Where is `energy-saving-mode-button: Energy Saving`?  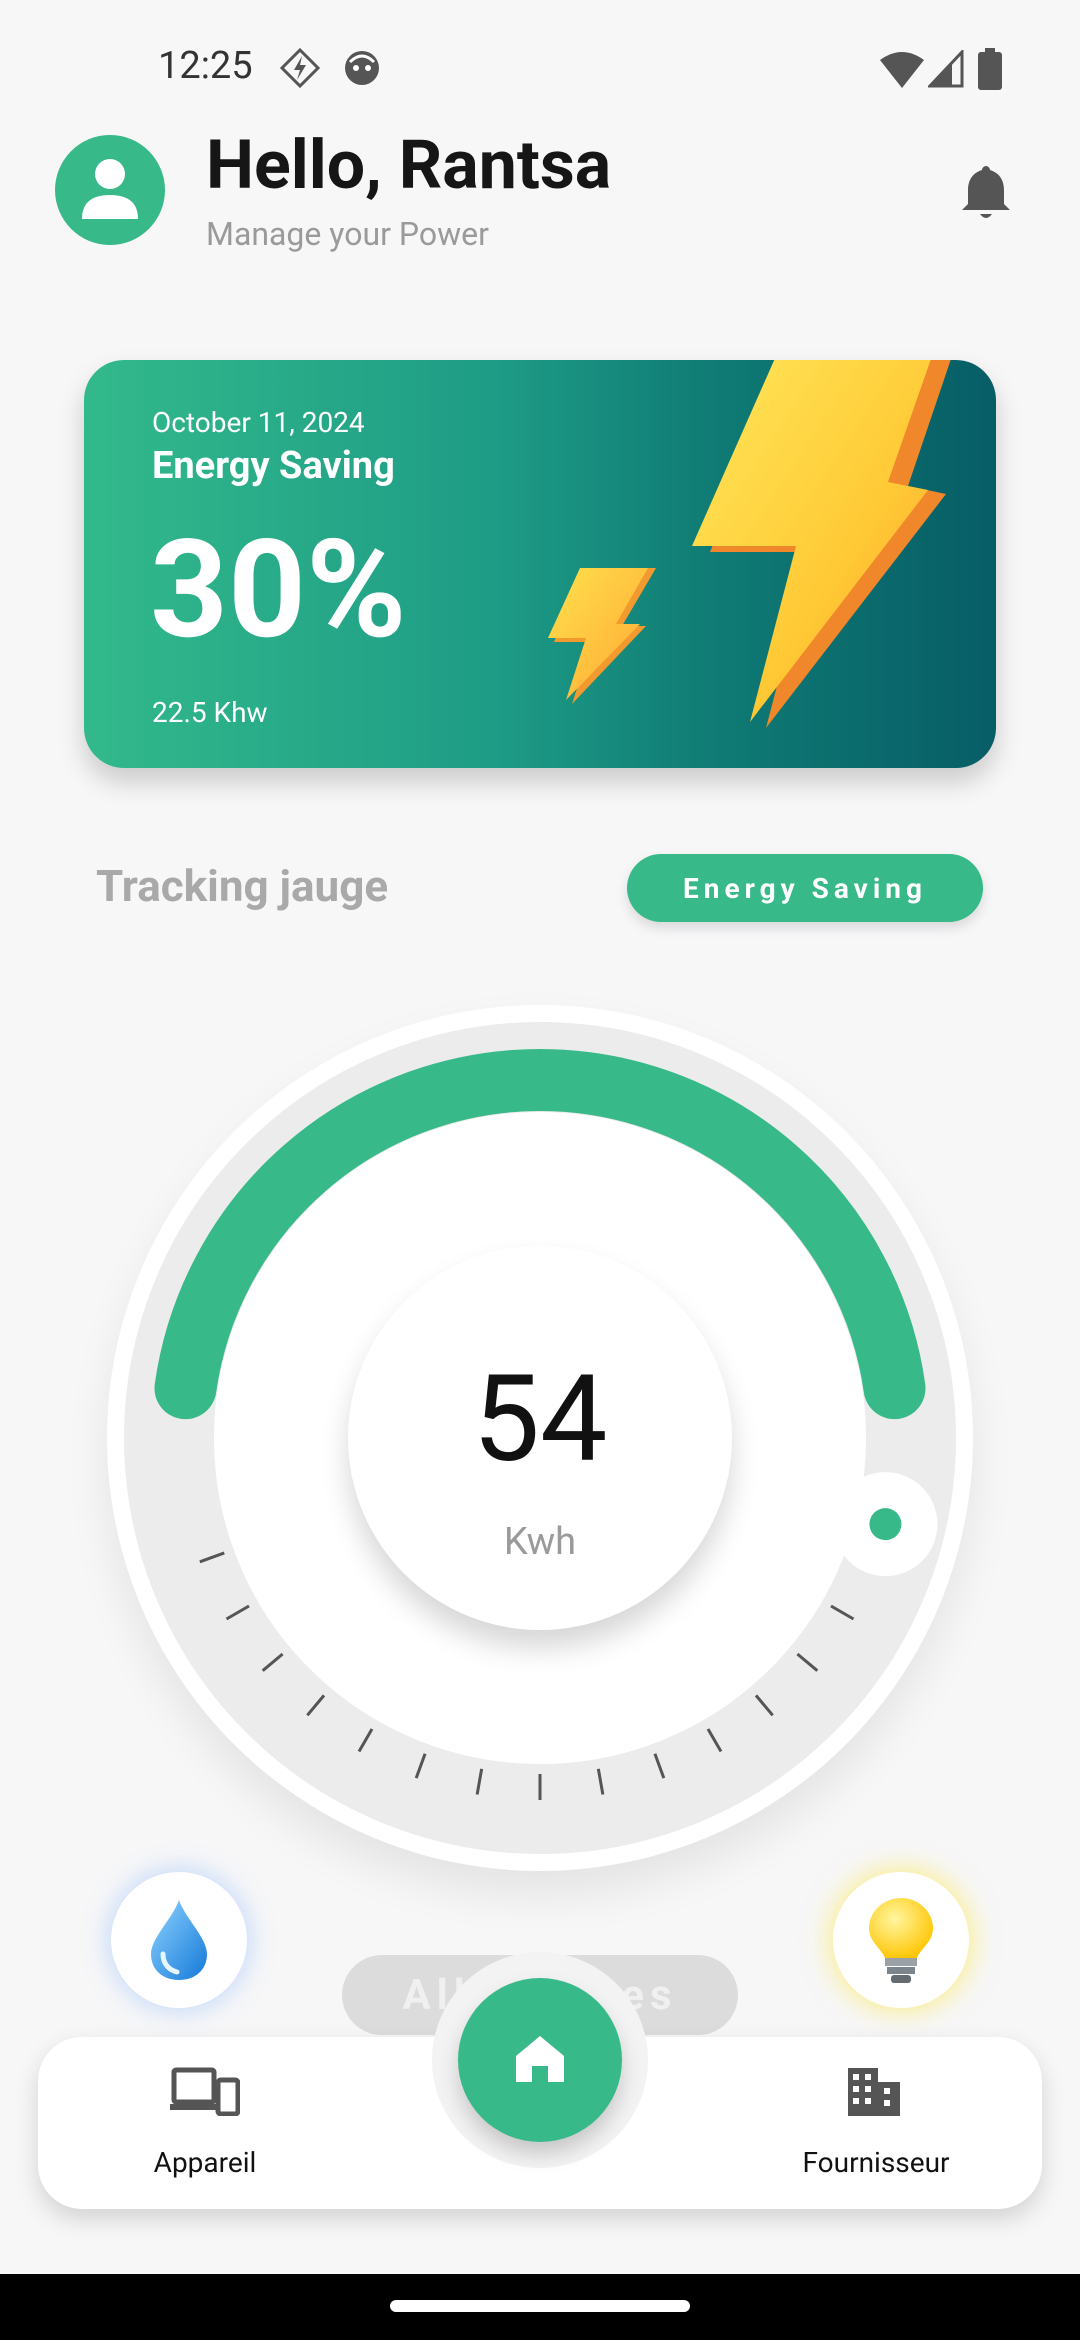 energy-saving-mode-button: Energy Saving is located at coordinates (805, 888).